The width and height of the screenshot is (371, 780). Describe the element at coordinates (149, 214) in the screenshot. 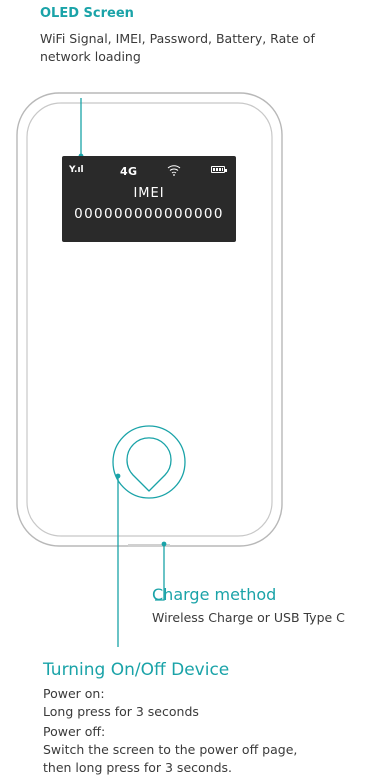

I see `imei-value: 000000000000000` at that location.